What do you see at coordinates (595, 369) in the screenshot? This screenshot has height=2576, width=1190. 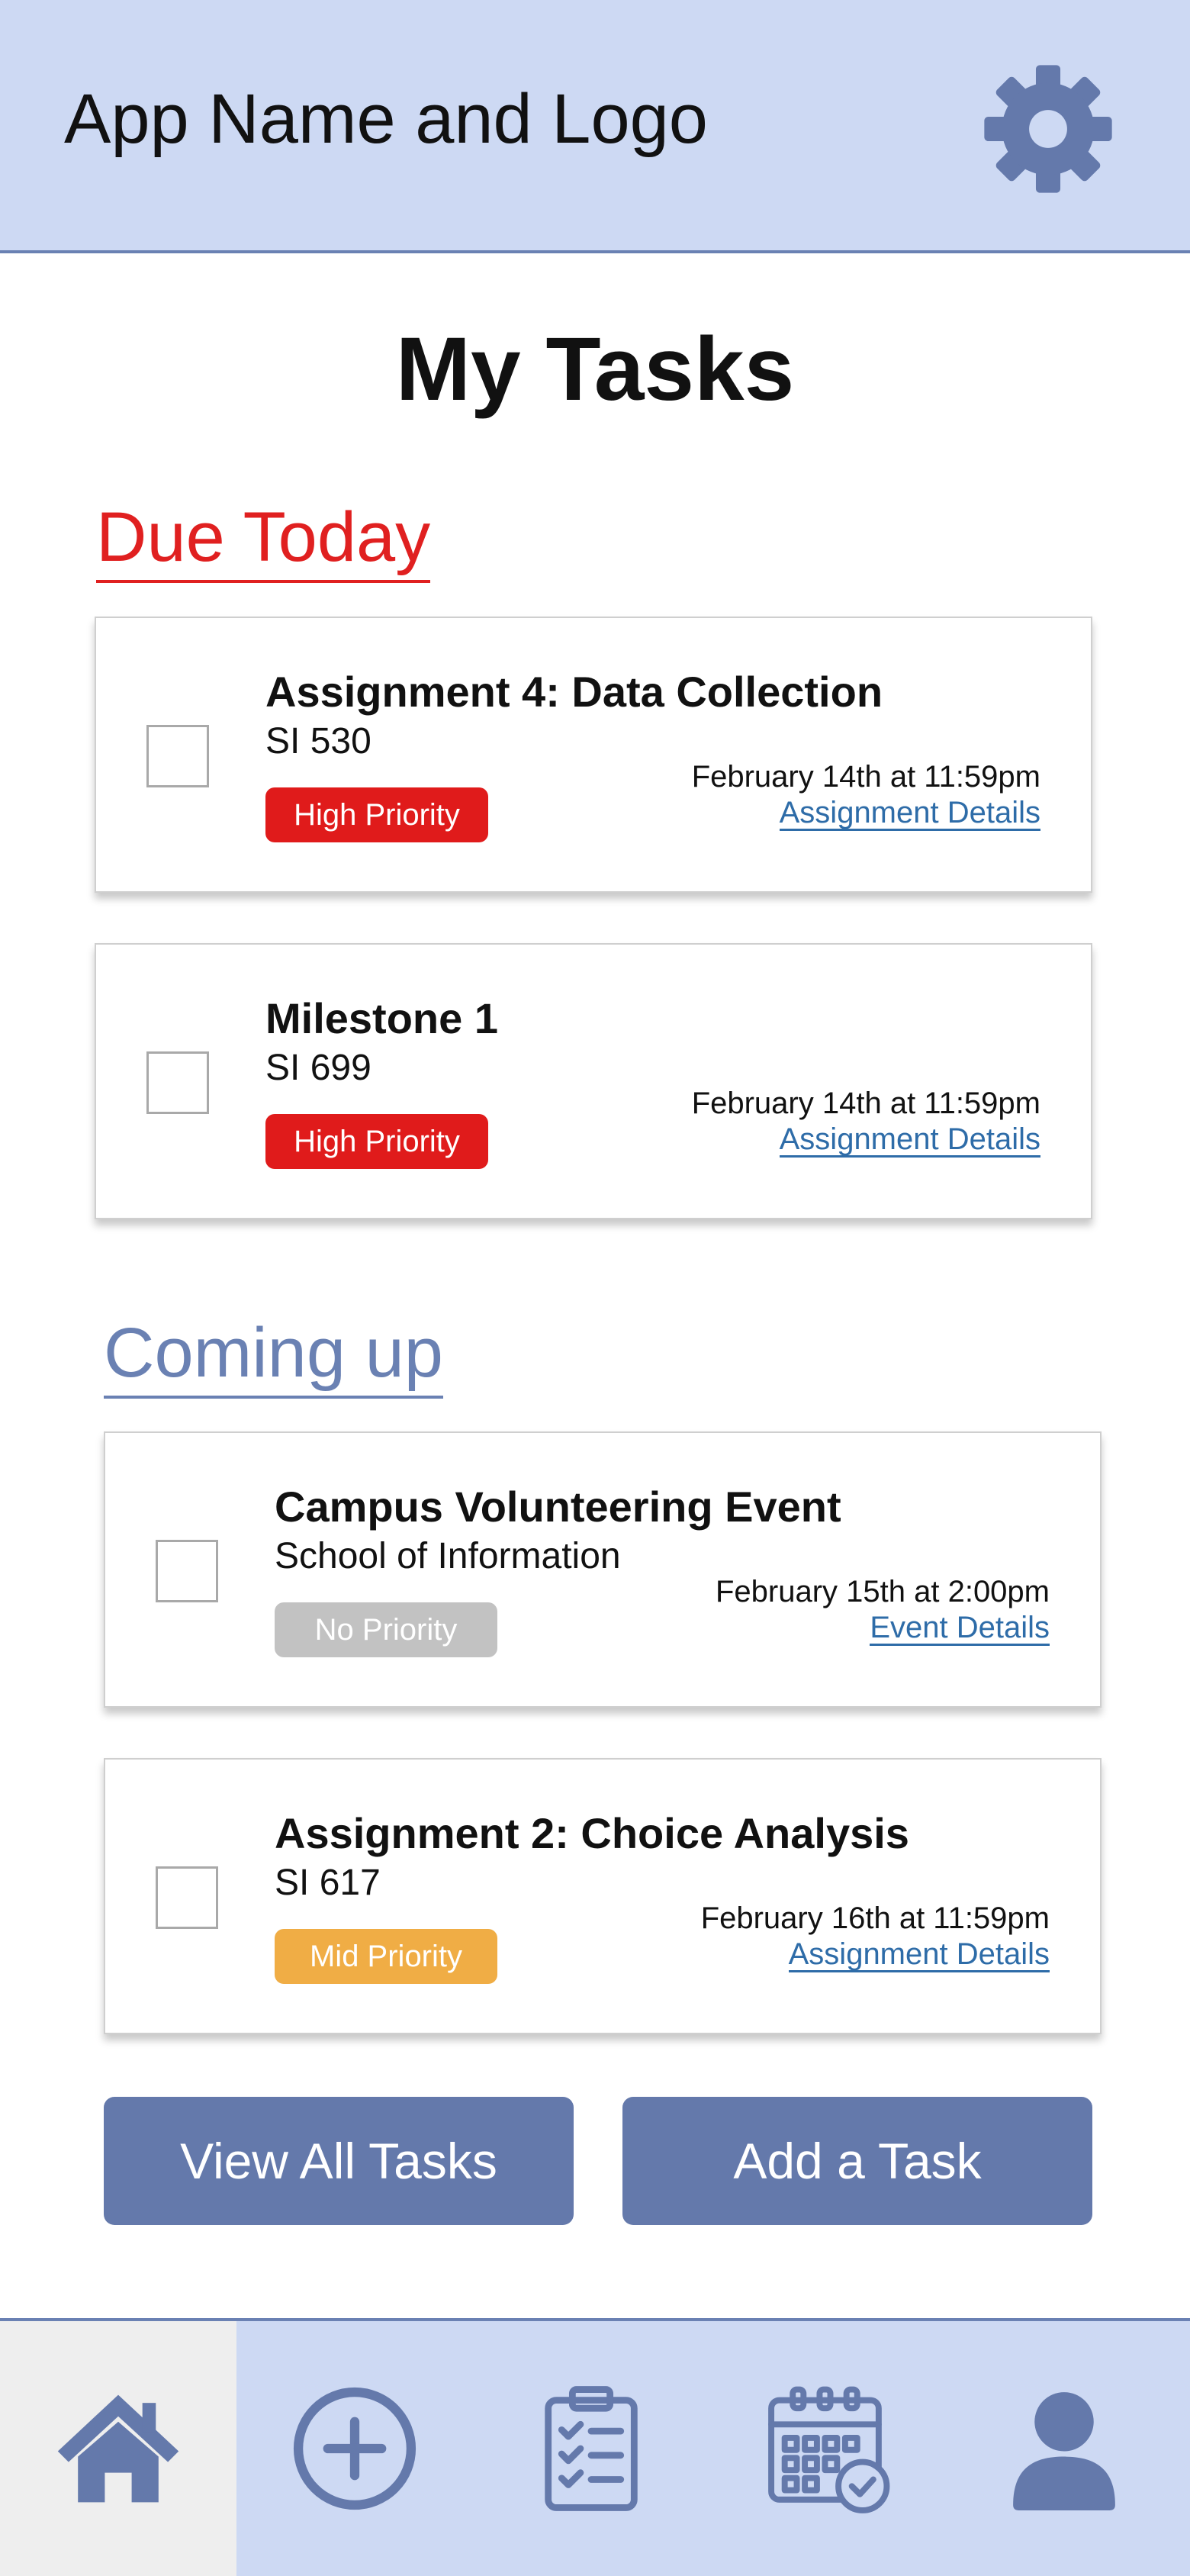 I see `page-title: My Tasks` at bounding box center [595, 369].